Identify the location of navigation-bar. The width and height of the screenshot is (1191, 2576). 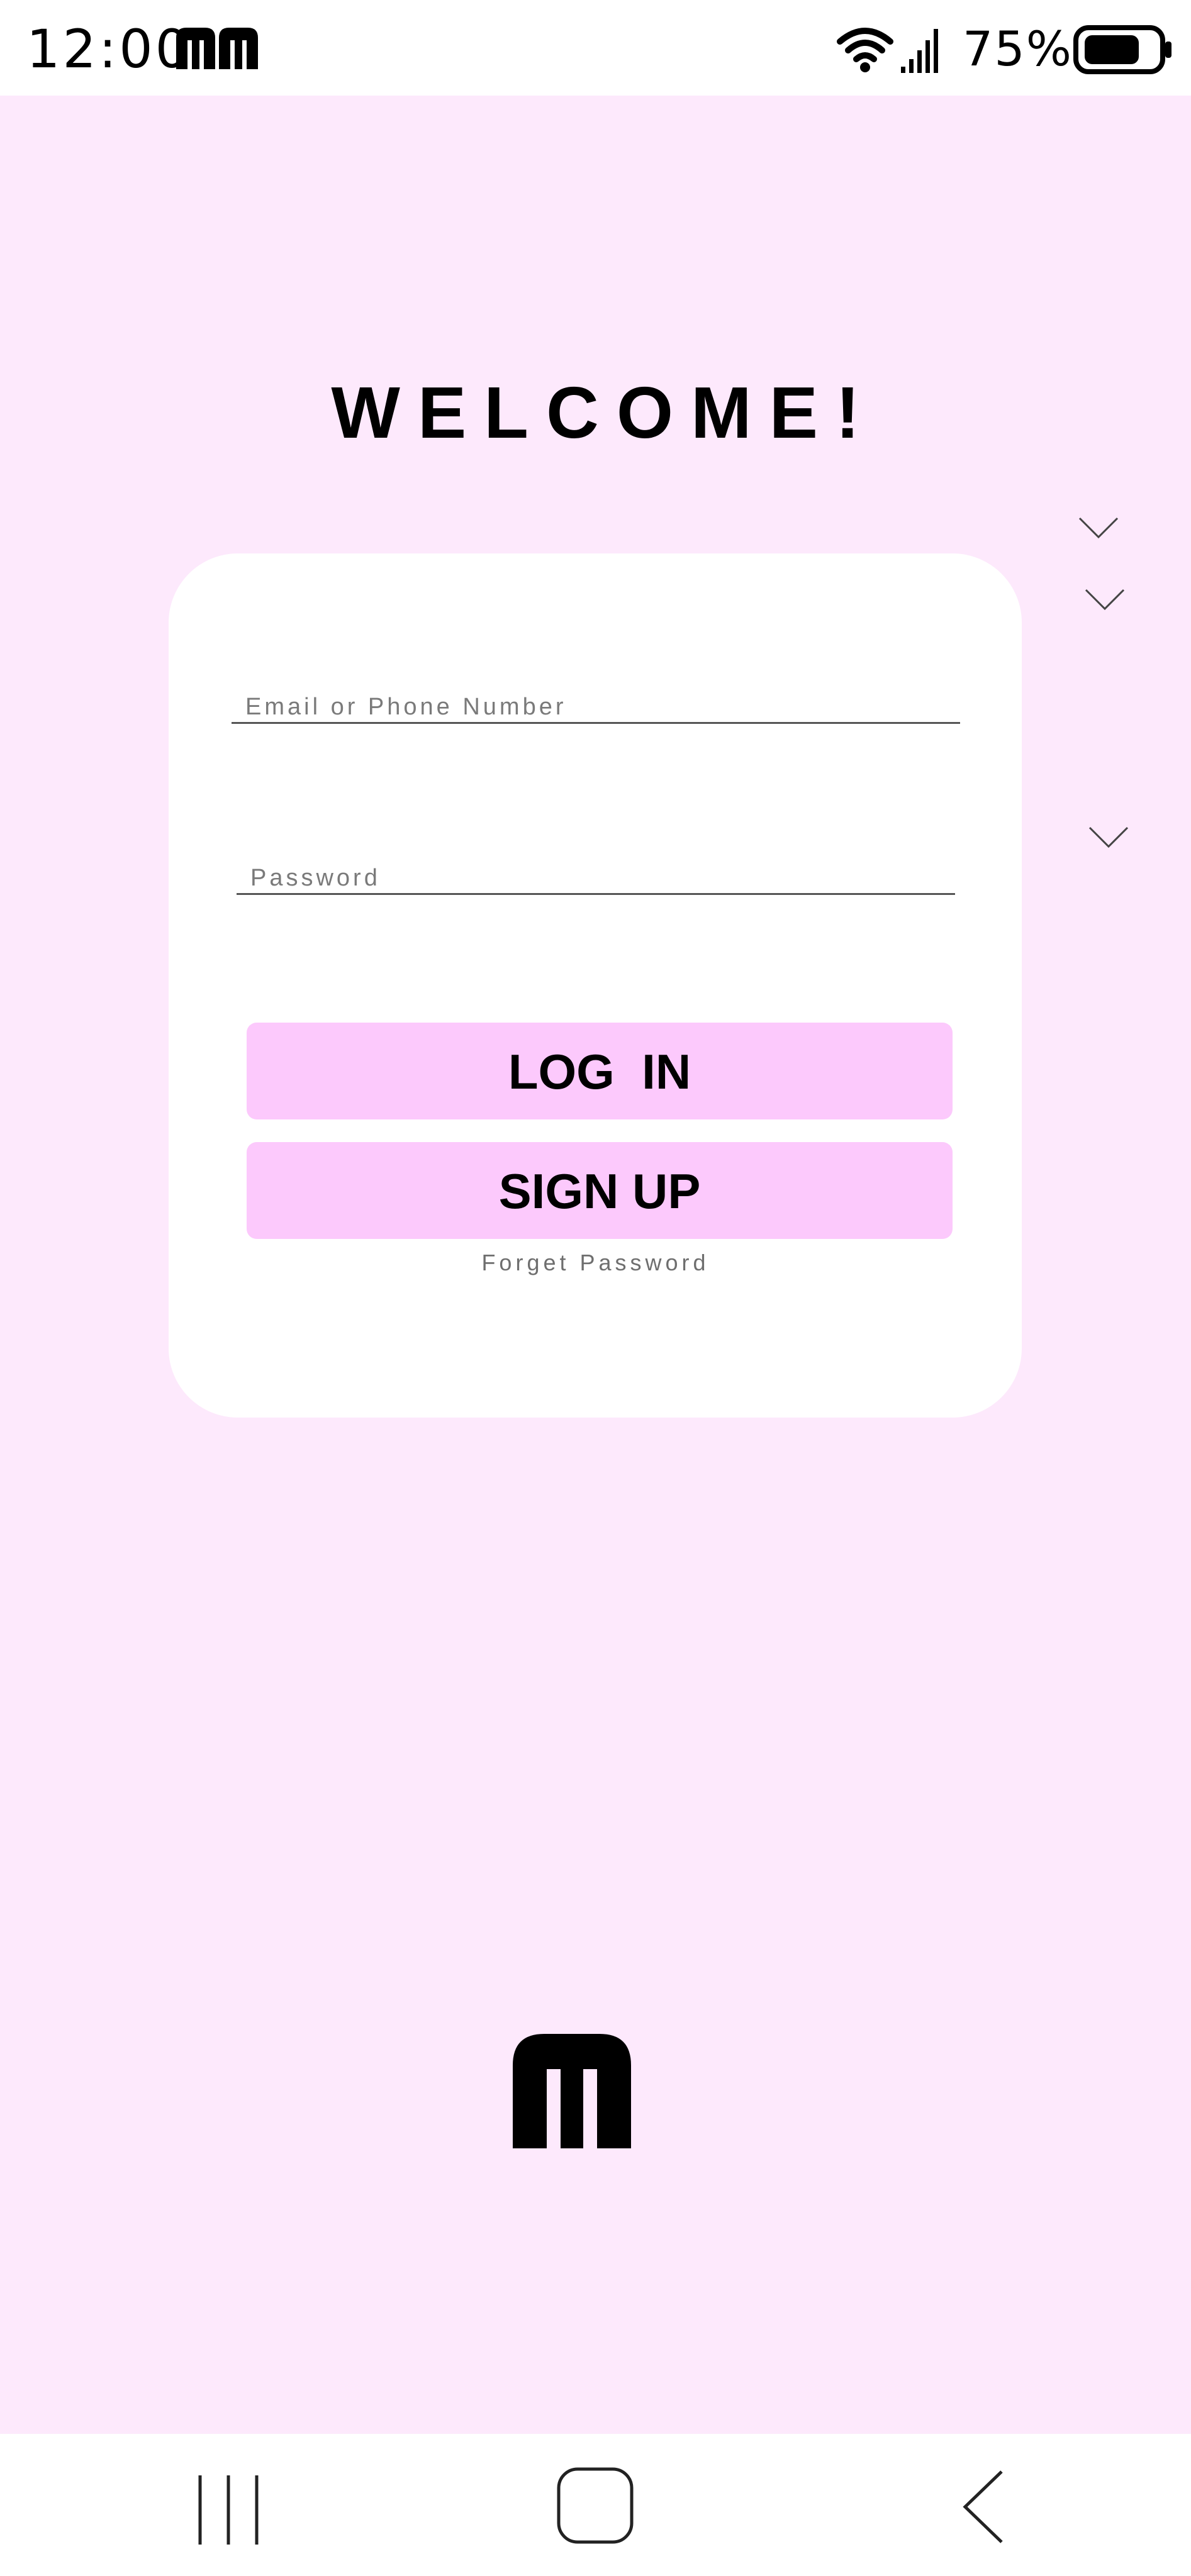
(595, 2505).